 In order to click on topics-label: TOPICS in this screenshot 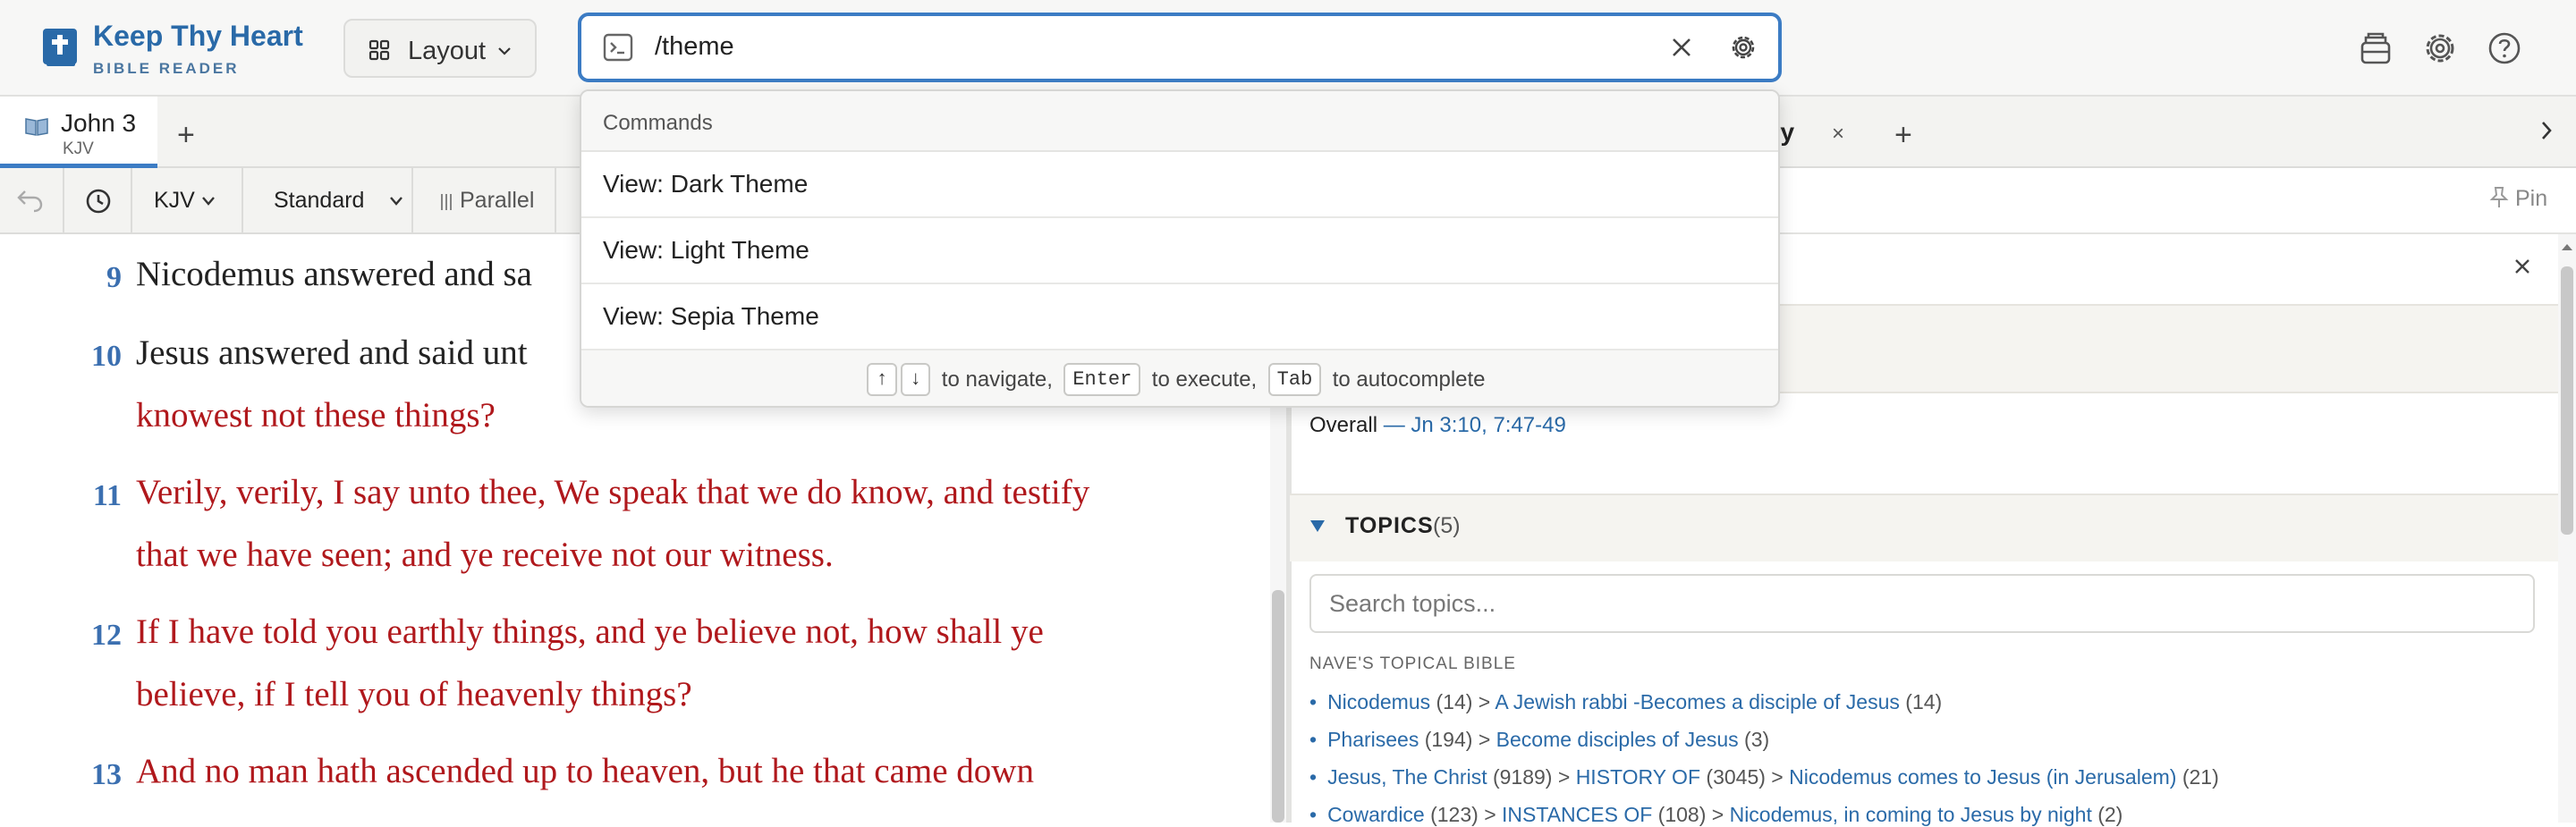, I will do `click(1389, 525)`.